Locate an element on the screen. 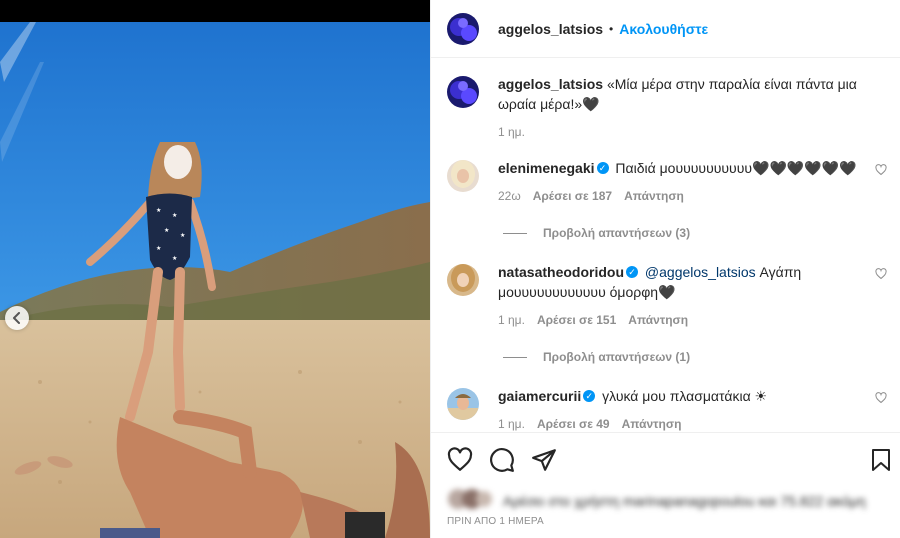  bookmark-icon is located at coordinates (883, 461).